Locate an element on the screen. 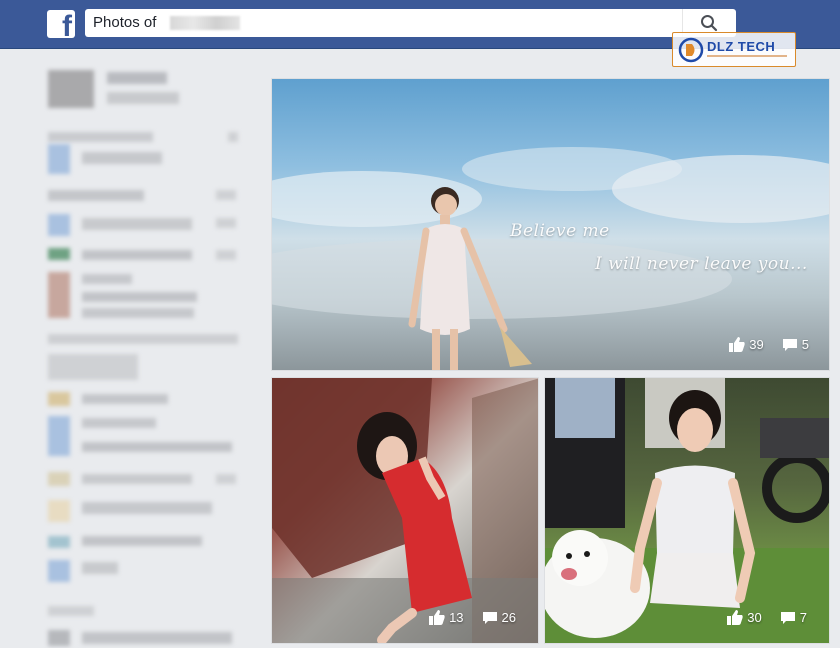 This screenshot has width=840, height=648. photo-stats: 39 5 is located at coordinates (769, 344).